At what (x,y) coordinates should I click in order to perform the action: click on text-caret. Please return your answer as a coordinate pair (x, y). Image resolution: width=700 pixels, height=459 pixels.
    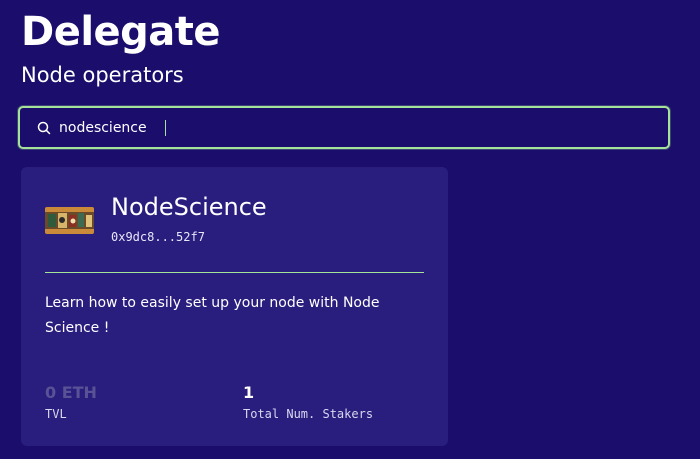
    Looking at the image, I should click on (165, 128).